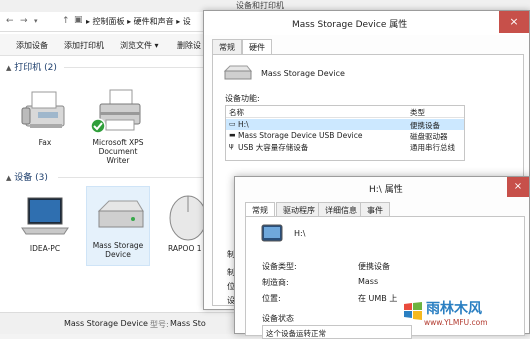 The height and width of the screenshot is (339, 530). I want to click on tab-general: 常规, so click(227, 47).